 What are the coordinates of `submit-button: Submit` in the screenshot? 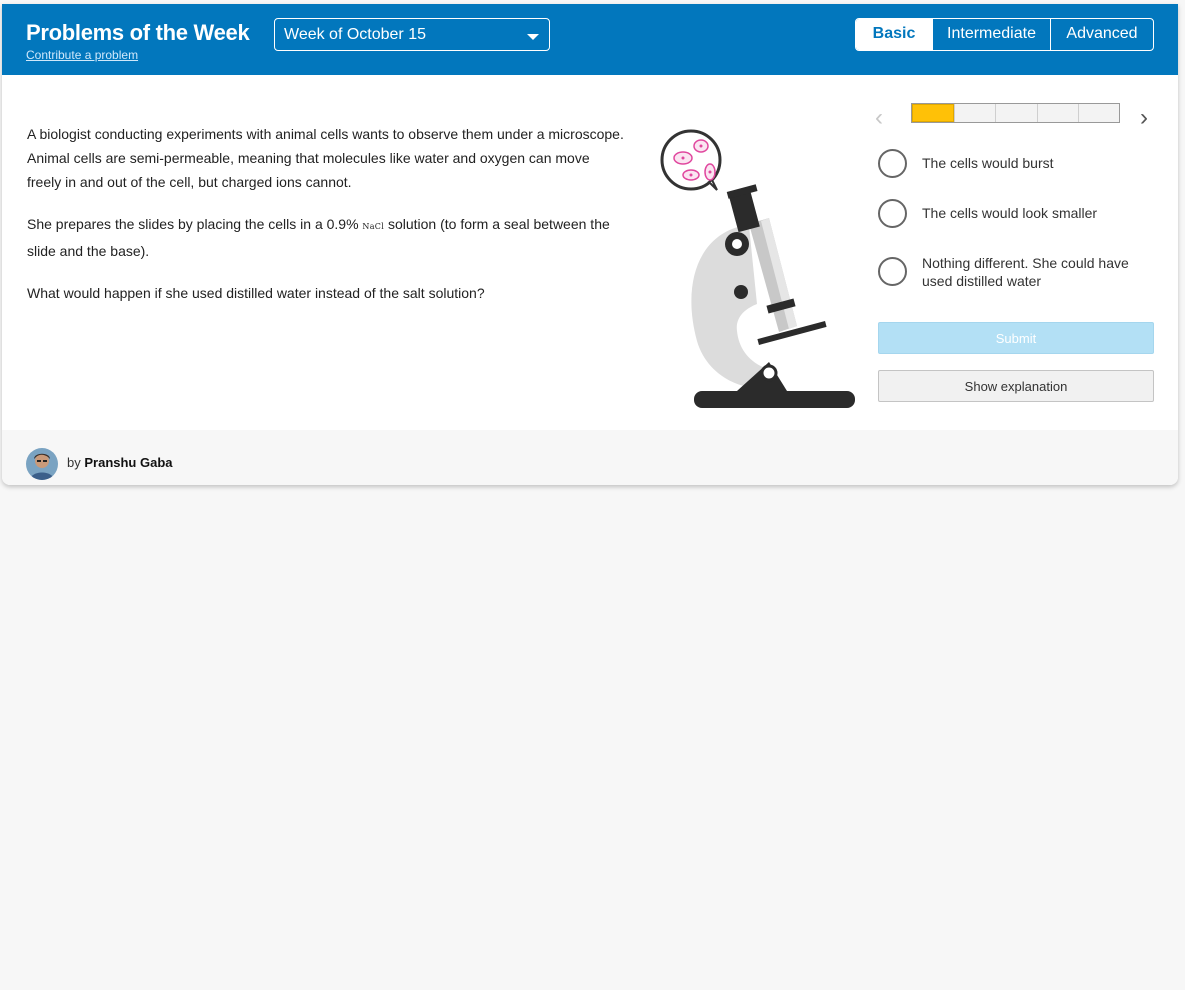 It's located at (1016, 338).